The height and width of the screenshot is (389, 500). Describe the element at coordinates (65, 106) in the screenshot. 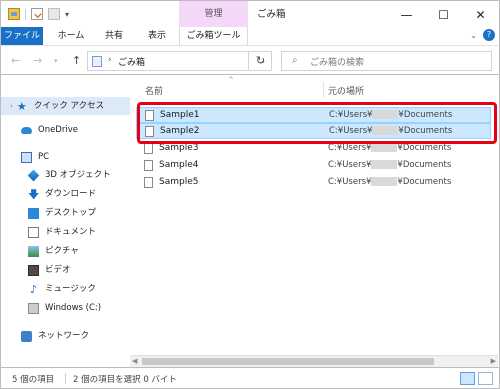

I see `nav-quick-access: › ★ クイック アクセス` at that location.